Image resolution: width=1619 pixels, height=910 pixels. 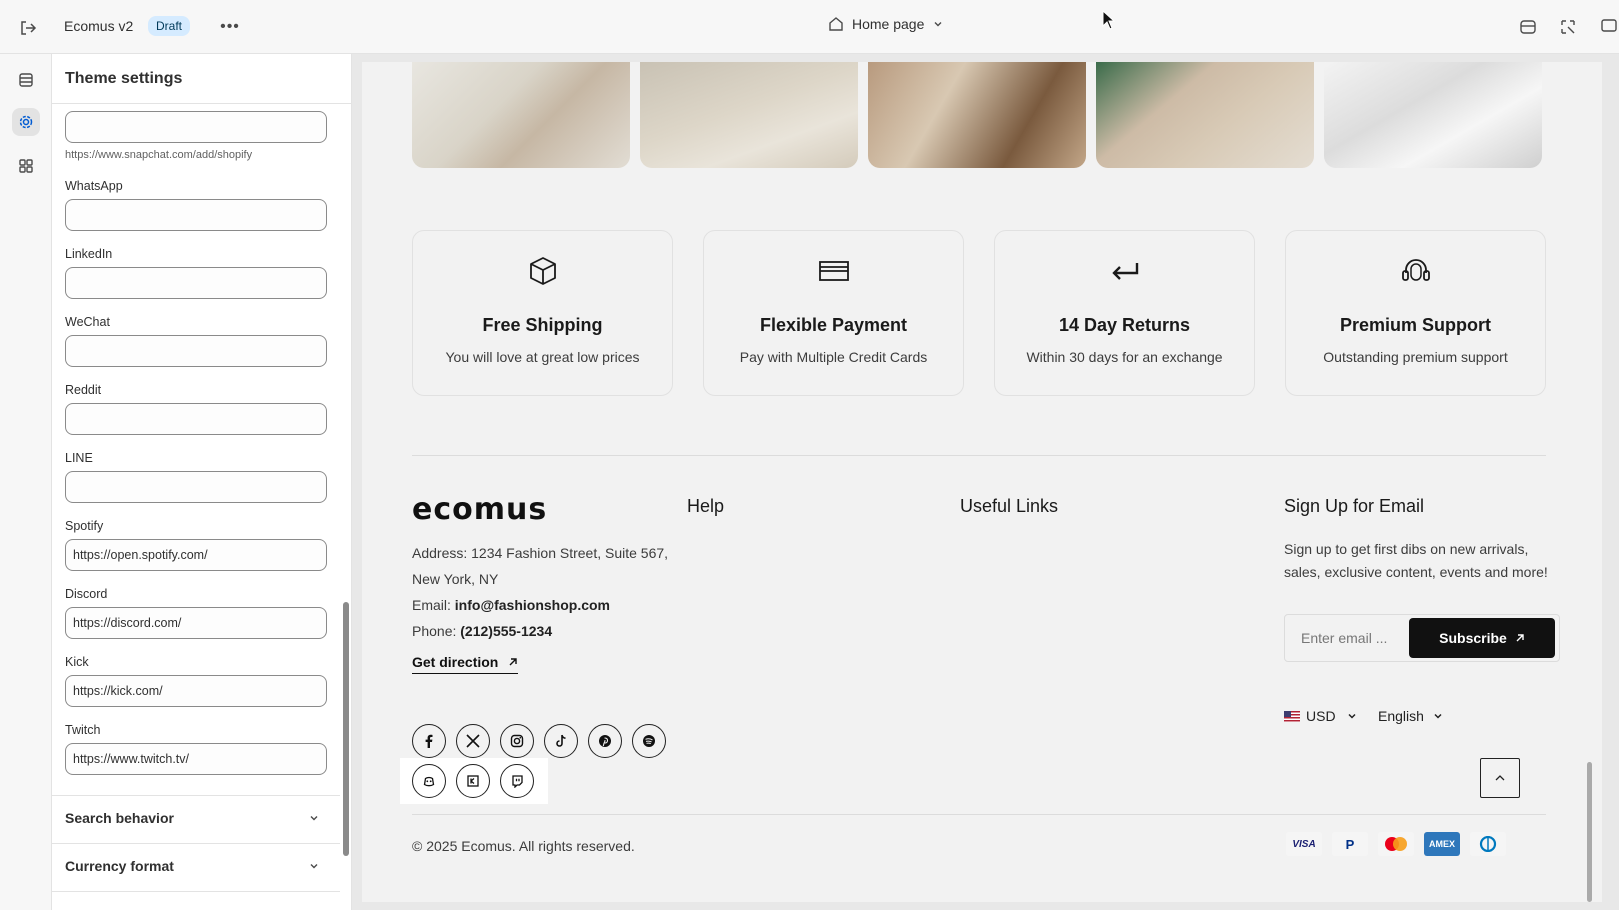 I want to click on address-line: Address: 1234 Fashion Street, Suite 567,, so click(x=540, y=553).